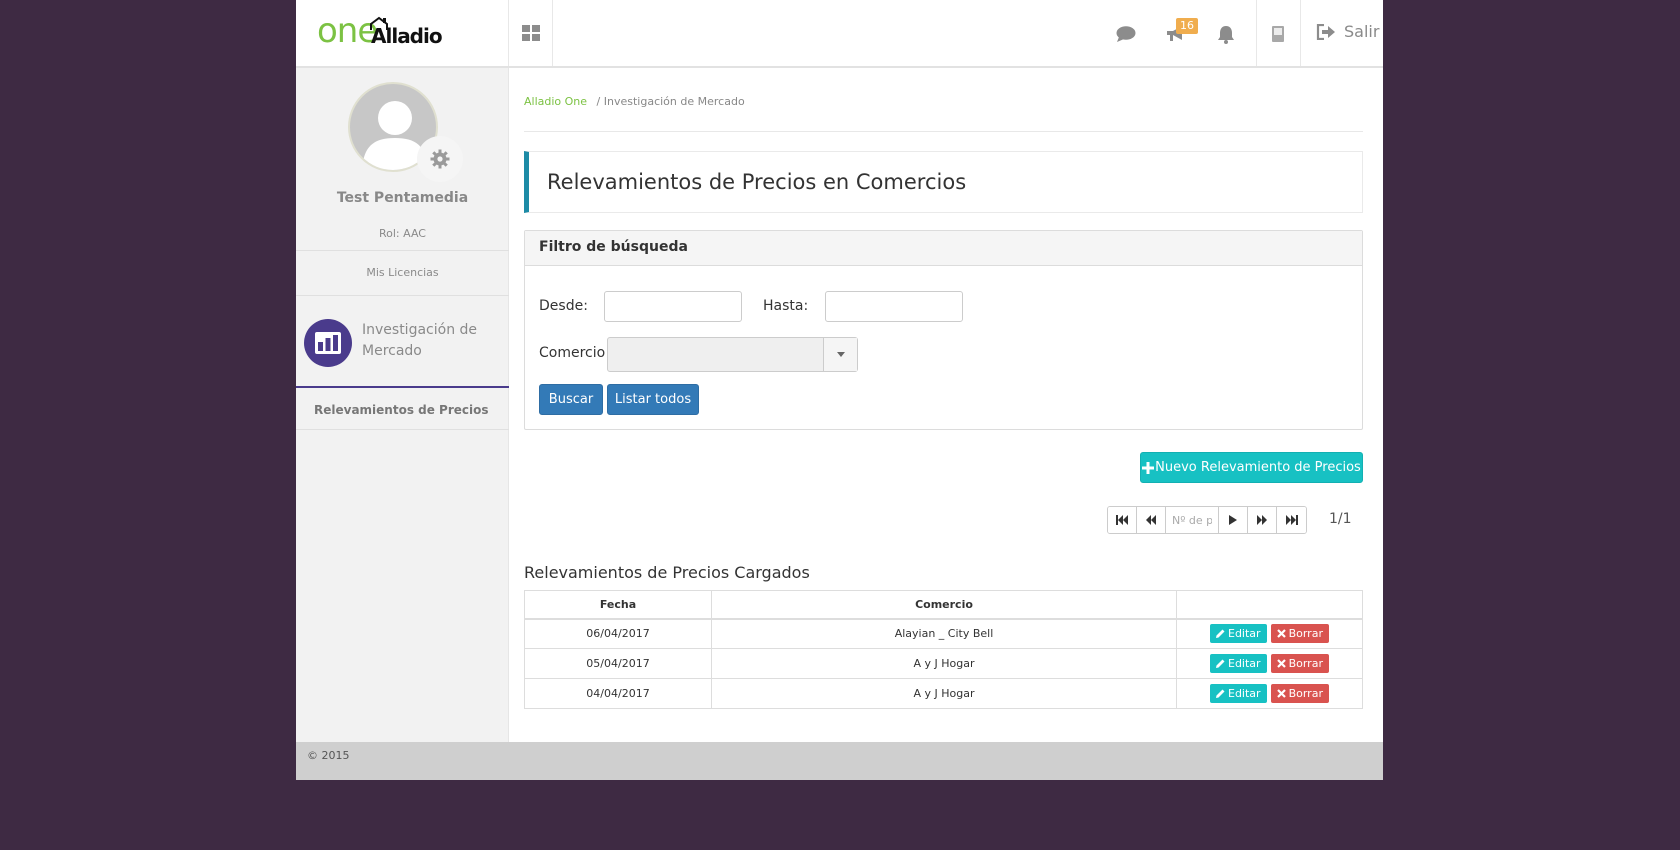 This screenshot has width=1680, height=850. Describe the element at coordinates (943, 182) in the screenshot. I see `page-title: Relevamientos de Precios en Comercios` at that location.